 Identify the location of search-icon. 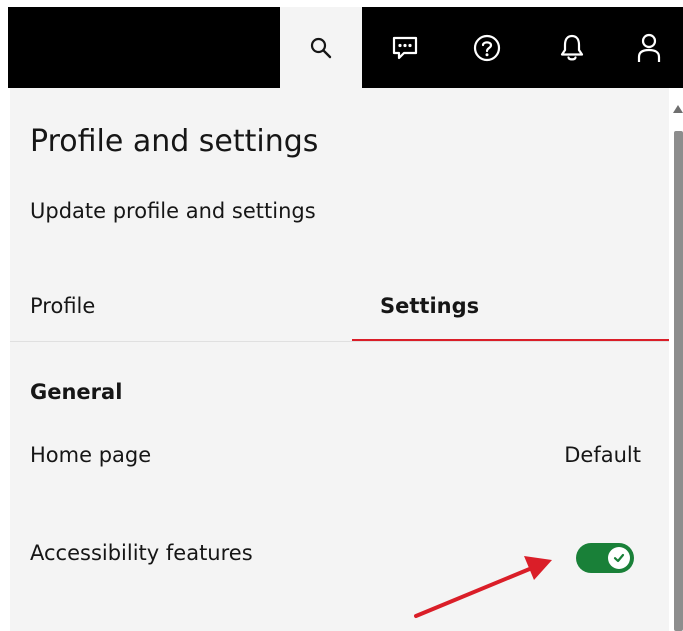
(321, 47).